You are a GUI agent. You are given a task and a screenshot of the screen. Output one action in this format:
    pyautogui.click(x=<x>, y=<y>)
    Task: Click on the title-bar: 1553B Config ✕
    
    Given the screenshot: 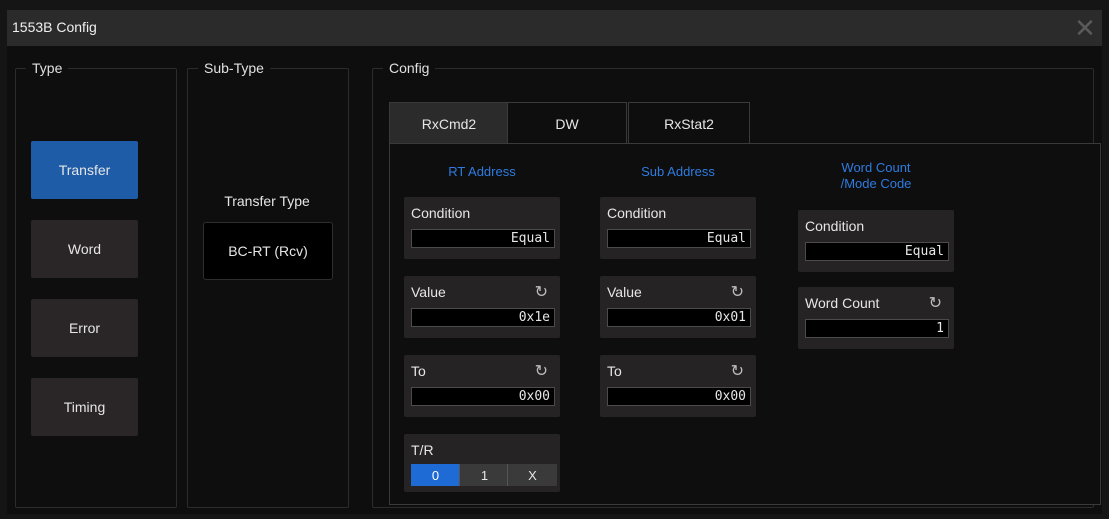 What is the action you would take?
    pyautogui.click(x=554, y=28)
    